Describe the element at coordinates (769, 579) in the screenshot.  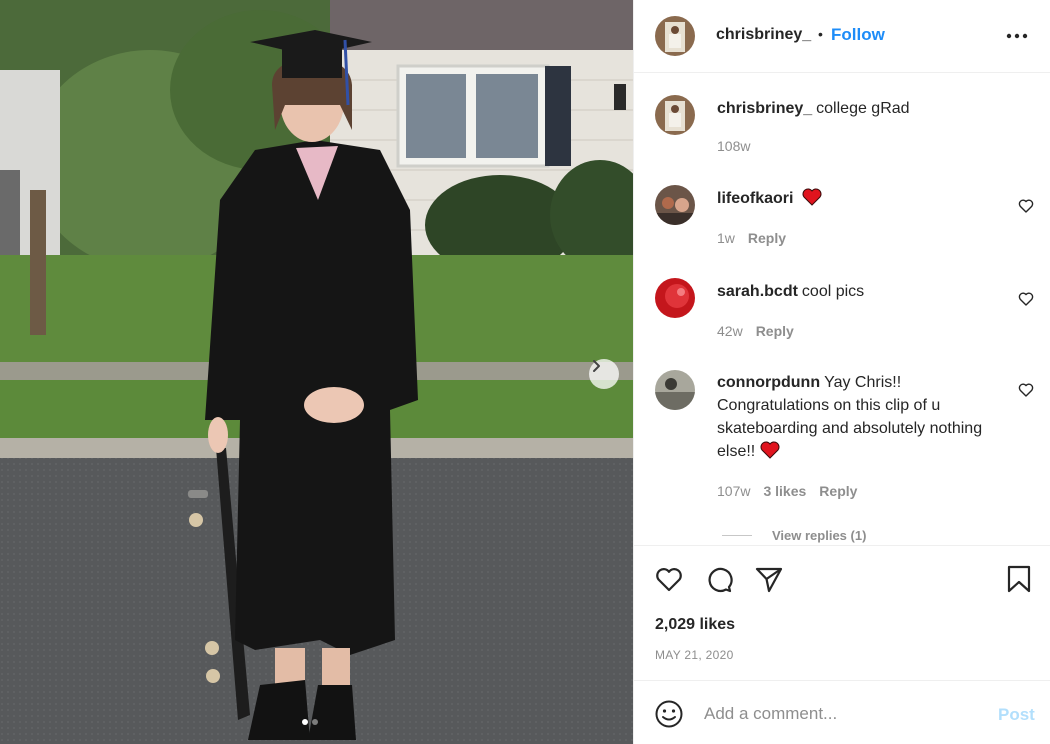
I see `share-icon` at that location.